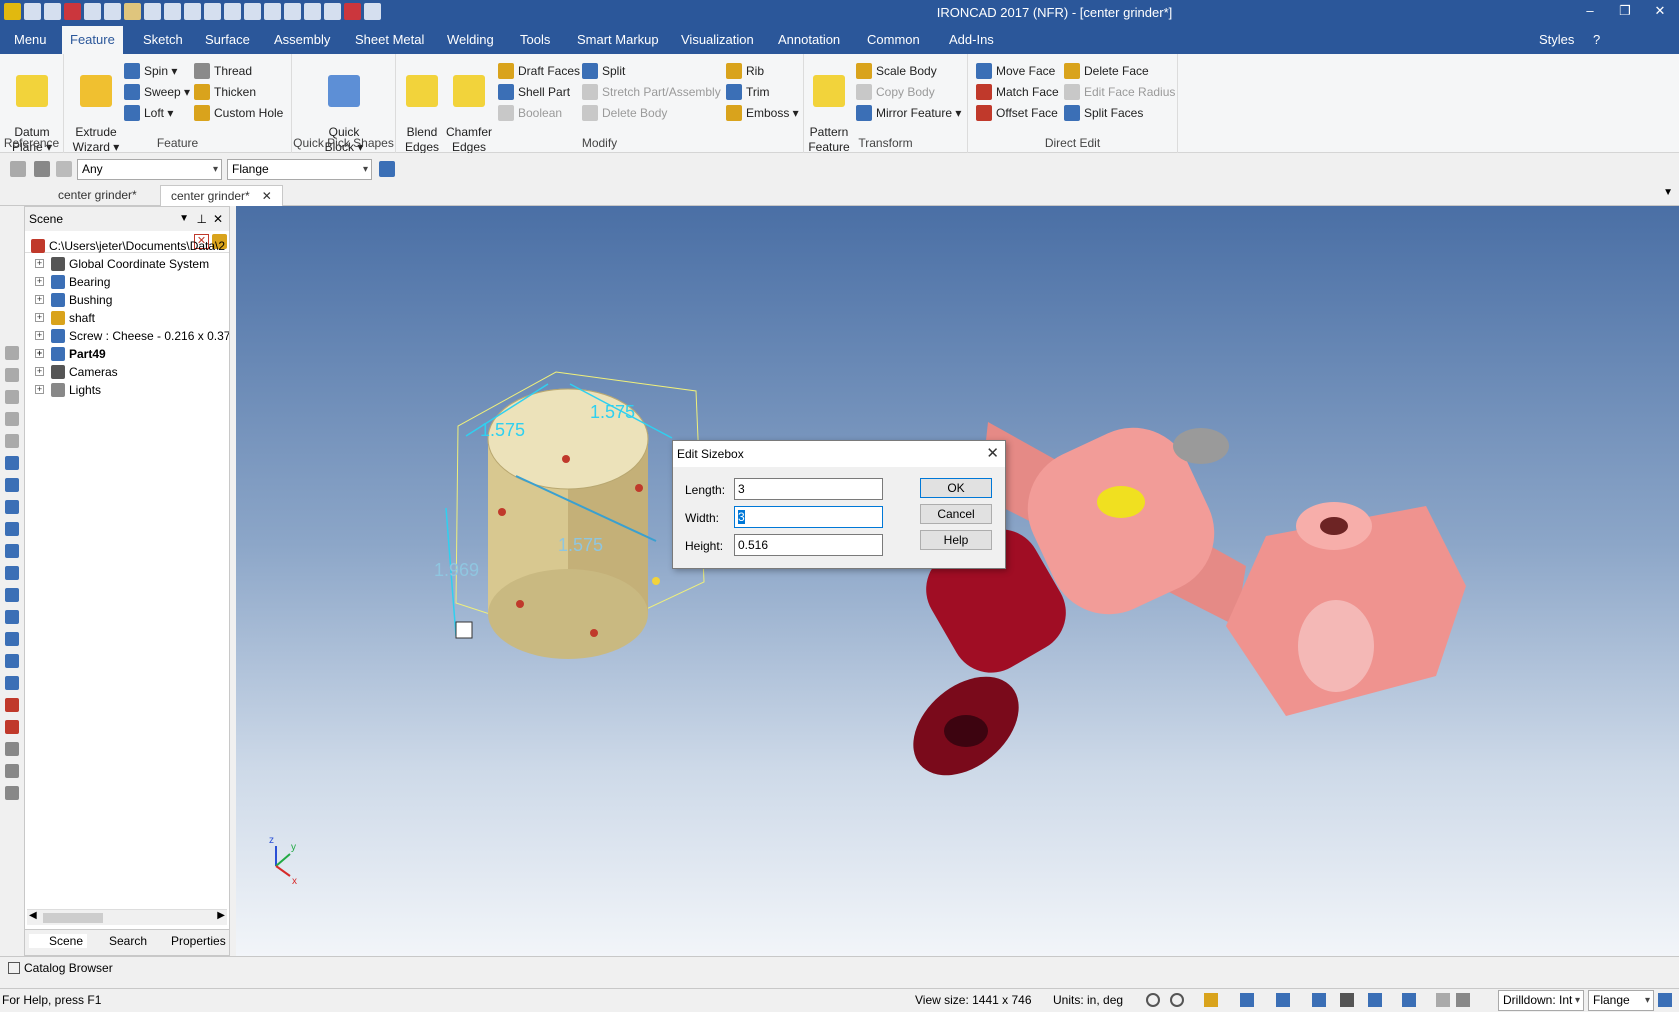 Image resolution: width=1679 pixels, height=1012 pixels. Describe the element at coordinates (1665, 1000) in the screenshot. I see `tree-icon` at that location.